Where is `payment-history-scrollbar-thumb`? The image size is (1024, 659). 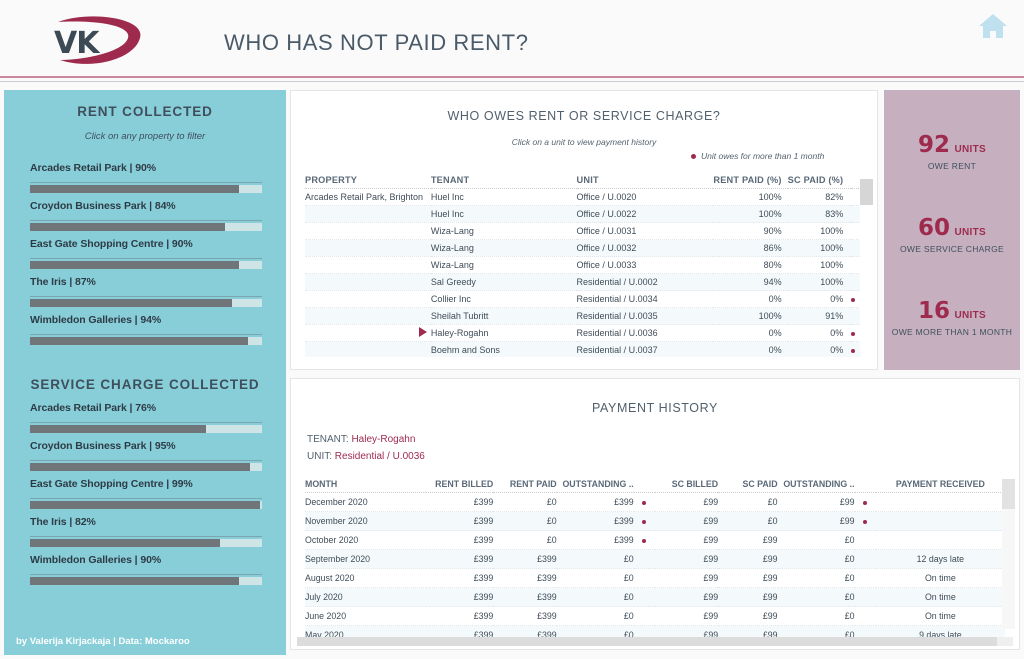 payment-history-scrollbar-thumb is located at coordinates (1008, 494).